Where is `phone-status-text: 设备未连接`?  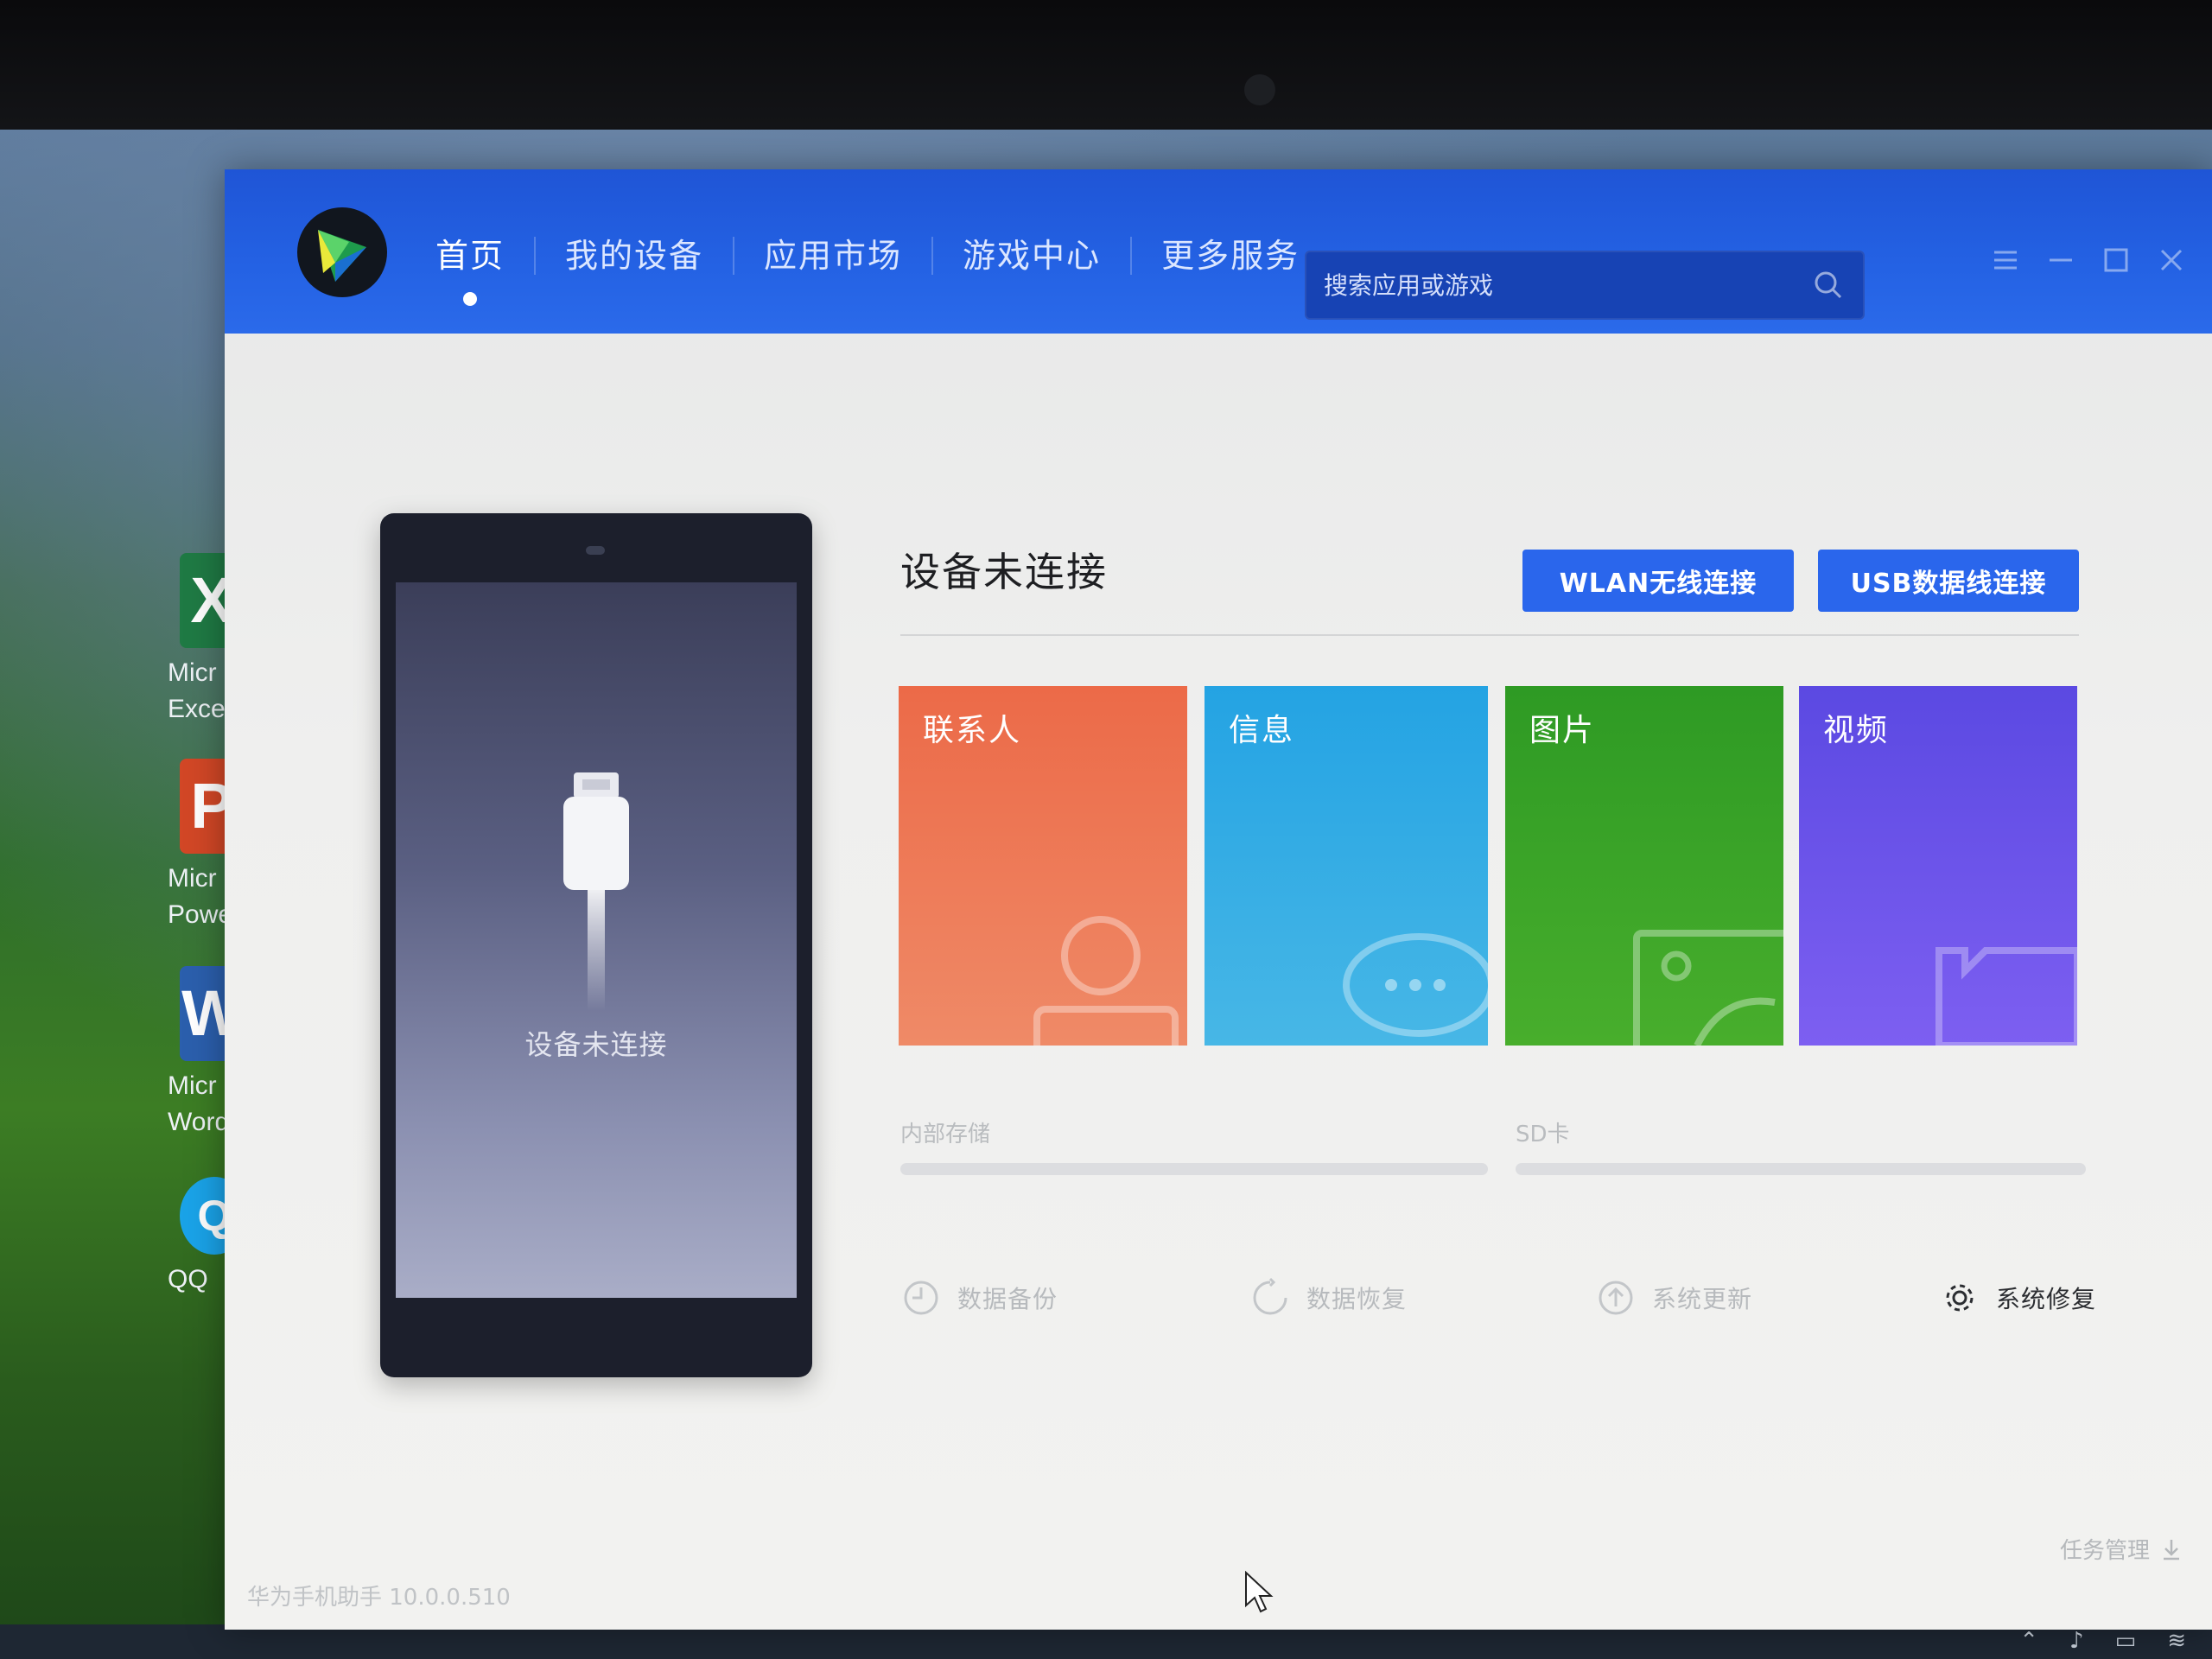
phone-status-text: 设备未连接 is located at coordinates (596, 1044).